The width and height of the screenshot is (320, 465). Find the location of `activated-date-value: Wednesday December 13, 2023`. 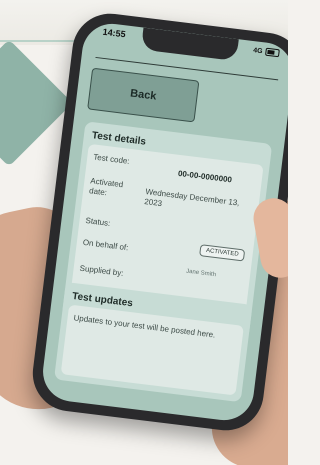

activated-date-value: Wednesday December 13, 2023 is located at coordinates (191, 197).